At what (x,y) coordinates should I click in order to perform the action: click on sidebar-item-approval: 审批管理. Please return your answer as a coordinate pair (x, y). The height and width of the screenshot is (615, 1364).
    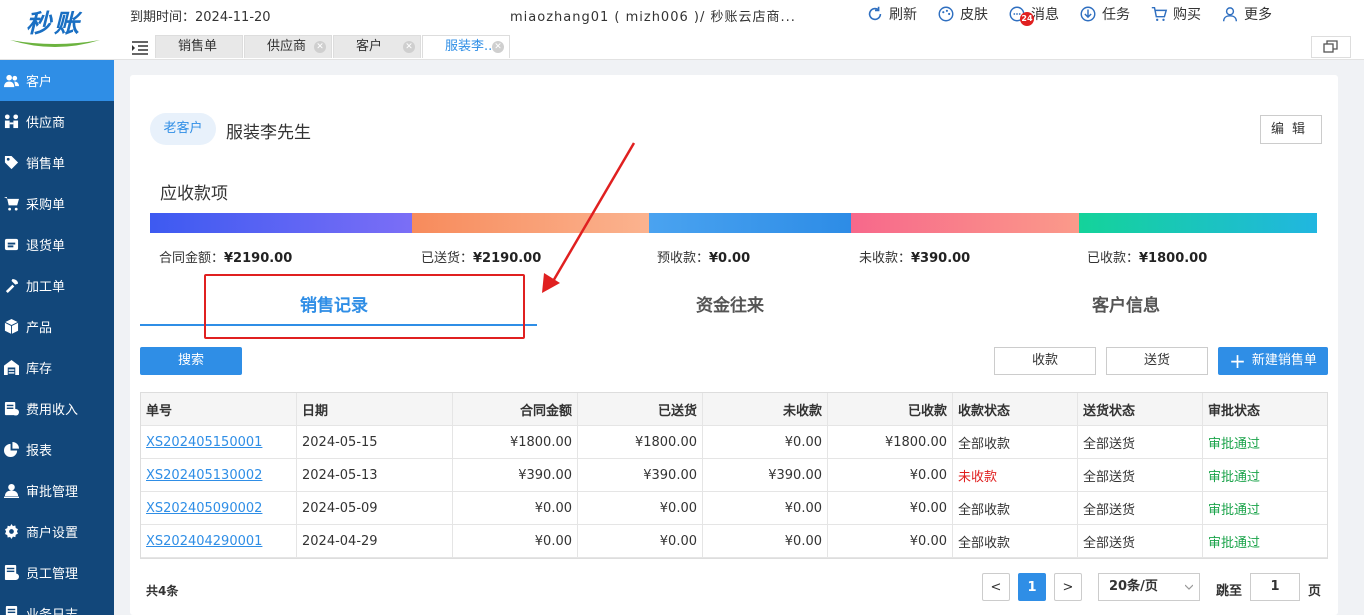
    Looking at the image, I should click on (57, 490).